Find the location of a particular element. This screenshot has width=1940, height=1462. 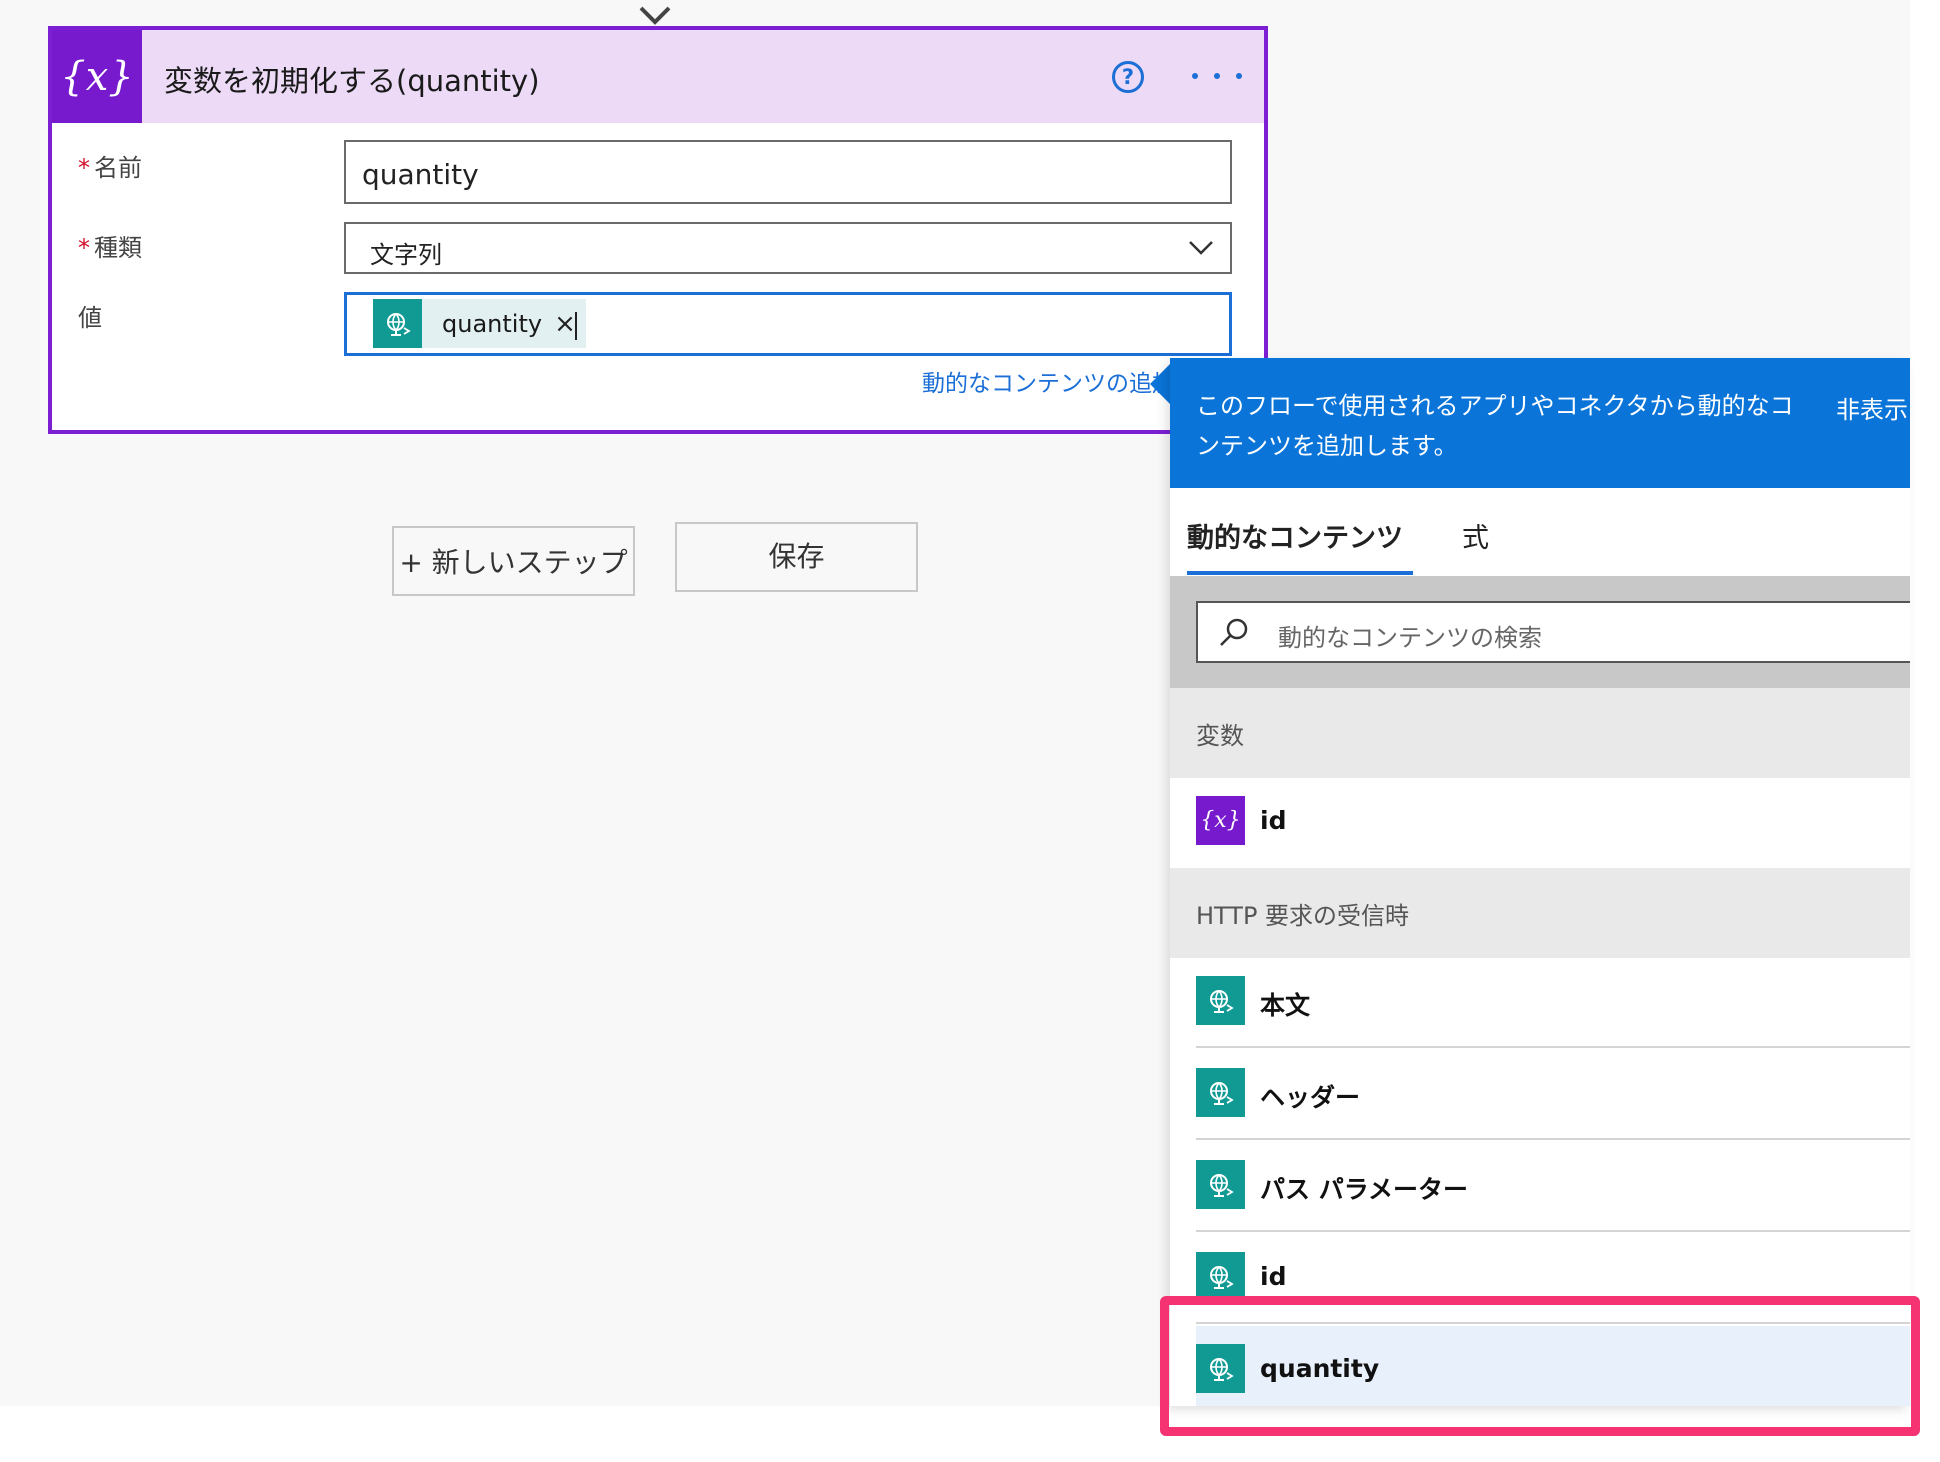

search-icon is located at coordinates (1234, 632).